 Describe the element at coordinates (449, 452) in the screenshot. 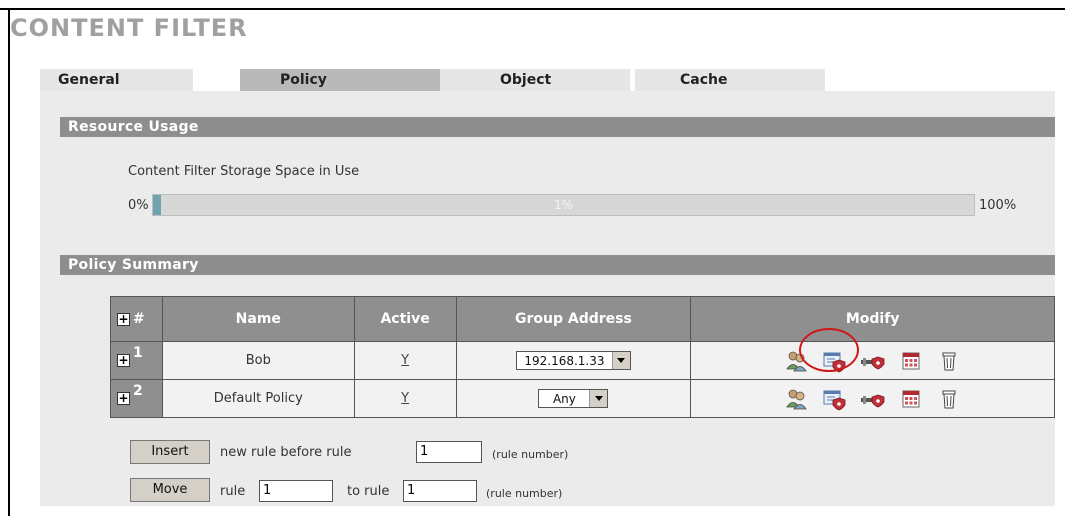

I see `insert-rule-input: 1` at that location.